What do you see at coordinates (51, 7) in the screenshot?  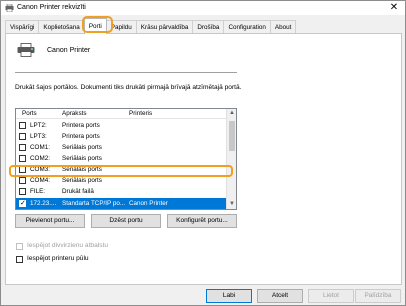 I see `window-title: Canon Printer rekvizīti` at bounding box center [51, 7].